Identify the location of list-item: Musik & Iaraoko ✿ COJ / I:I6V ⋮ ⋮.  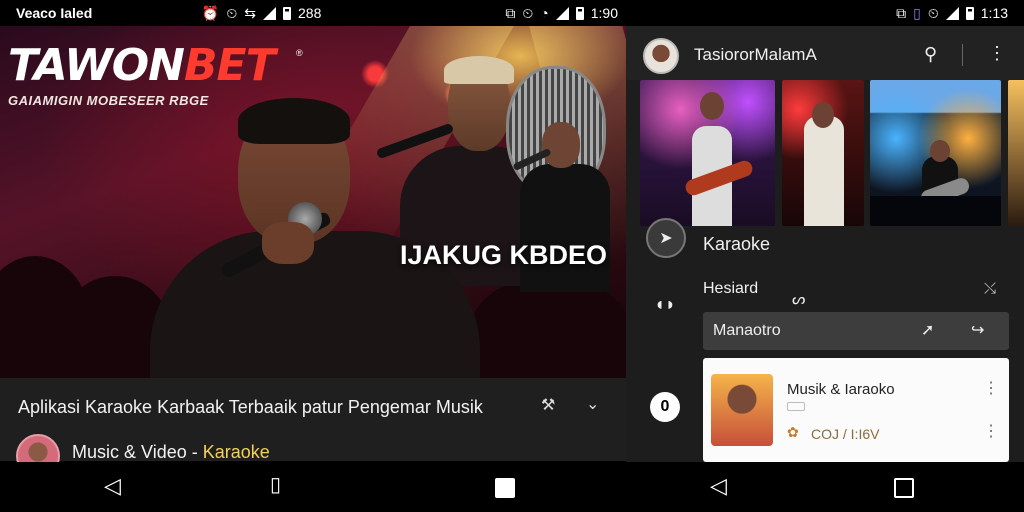
(856, 410).